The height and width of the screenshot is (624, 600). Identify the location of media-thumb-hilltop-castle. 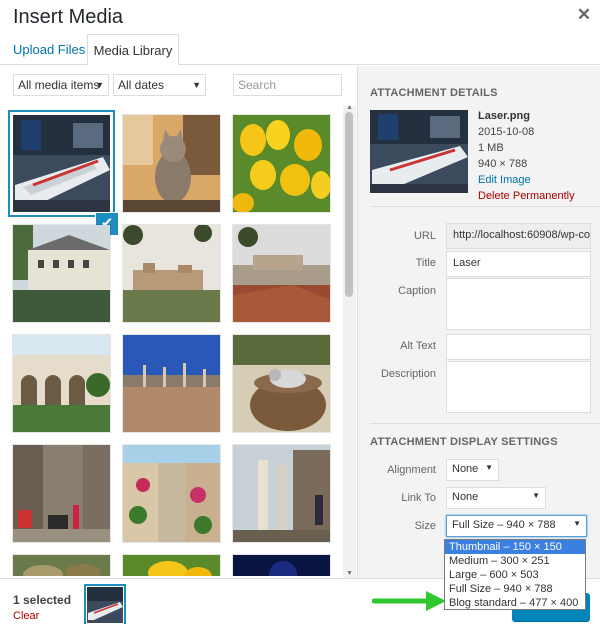
(171, 273).